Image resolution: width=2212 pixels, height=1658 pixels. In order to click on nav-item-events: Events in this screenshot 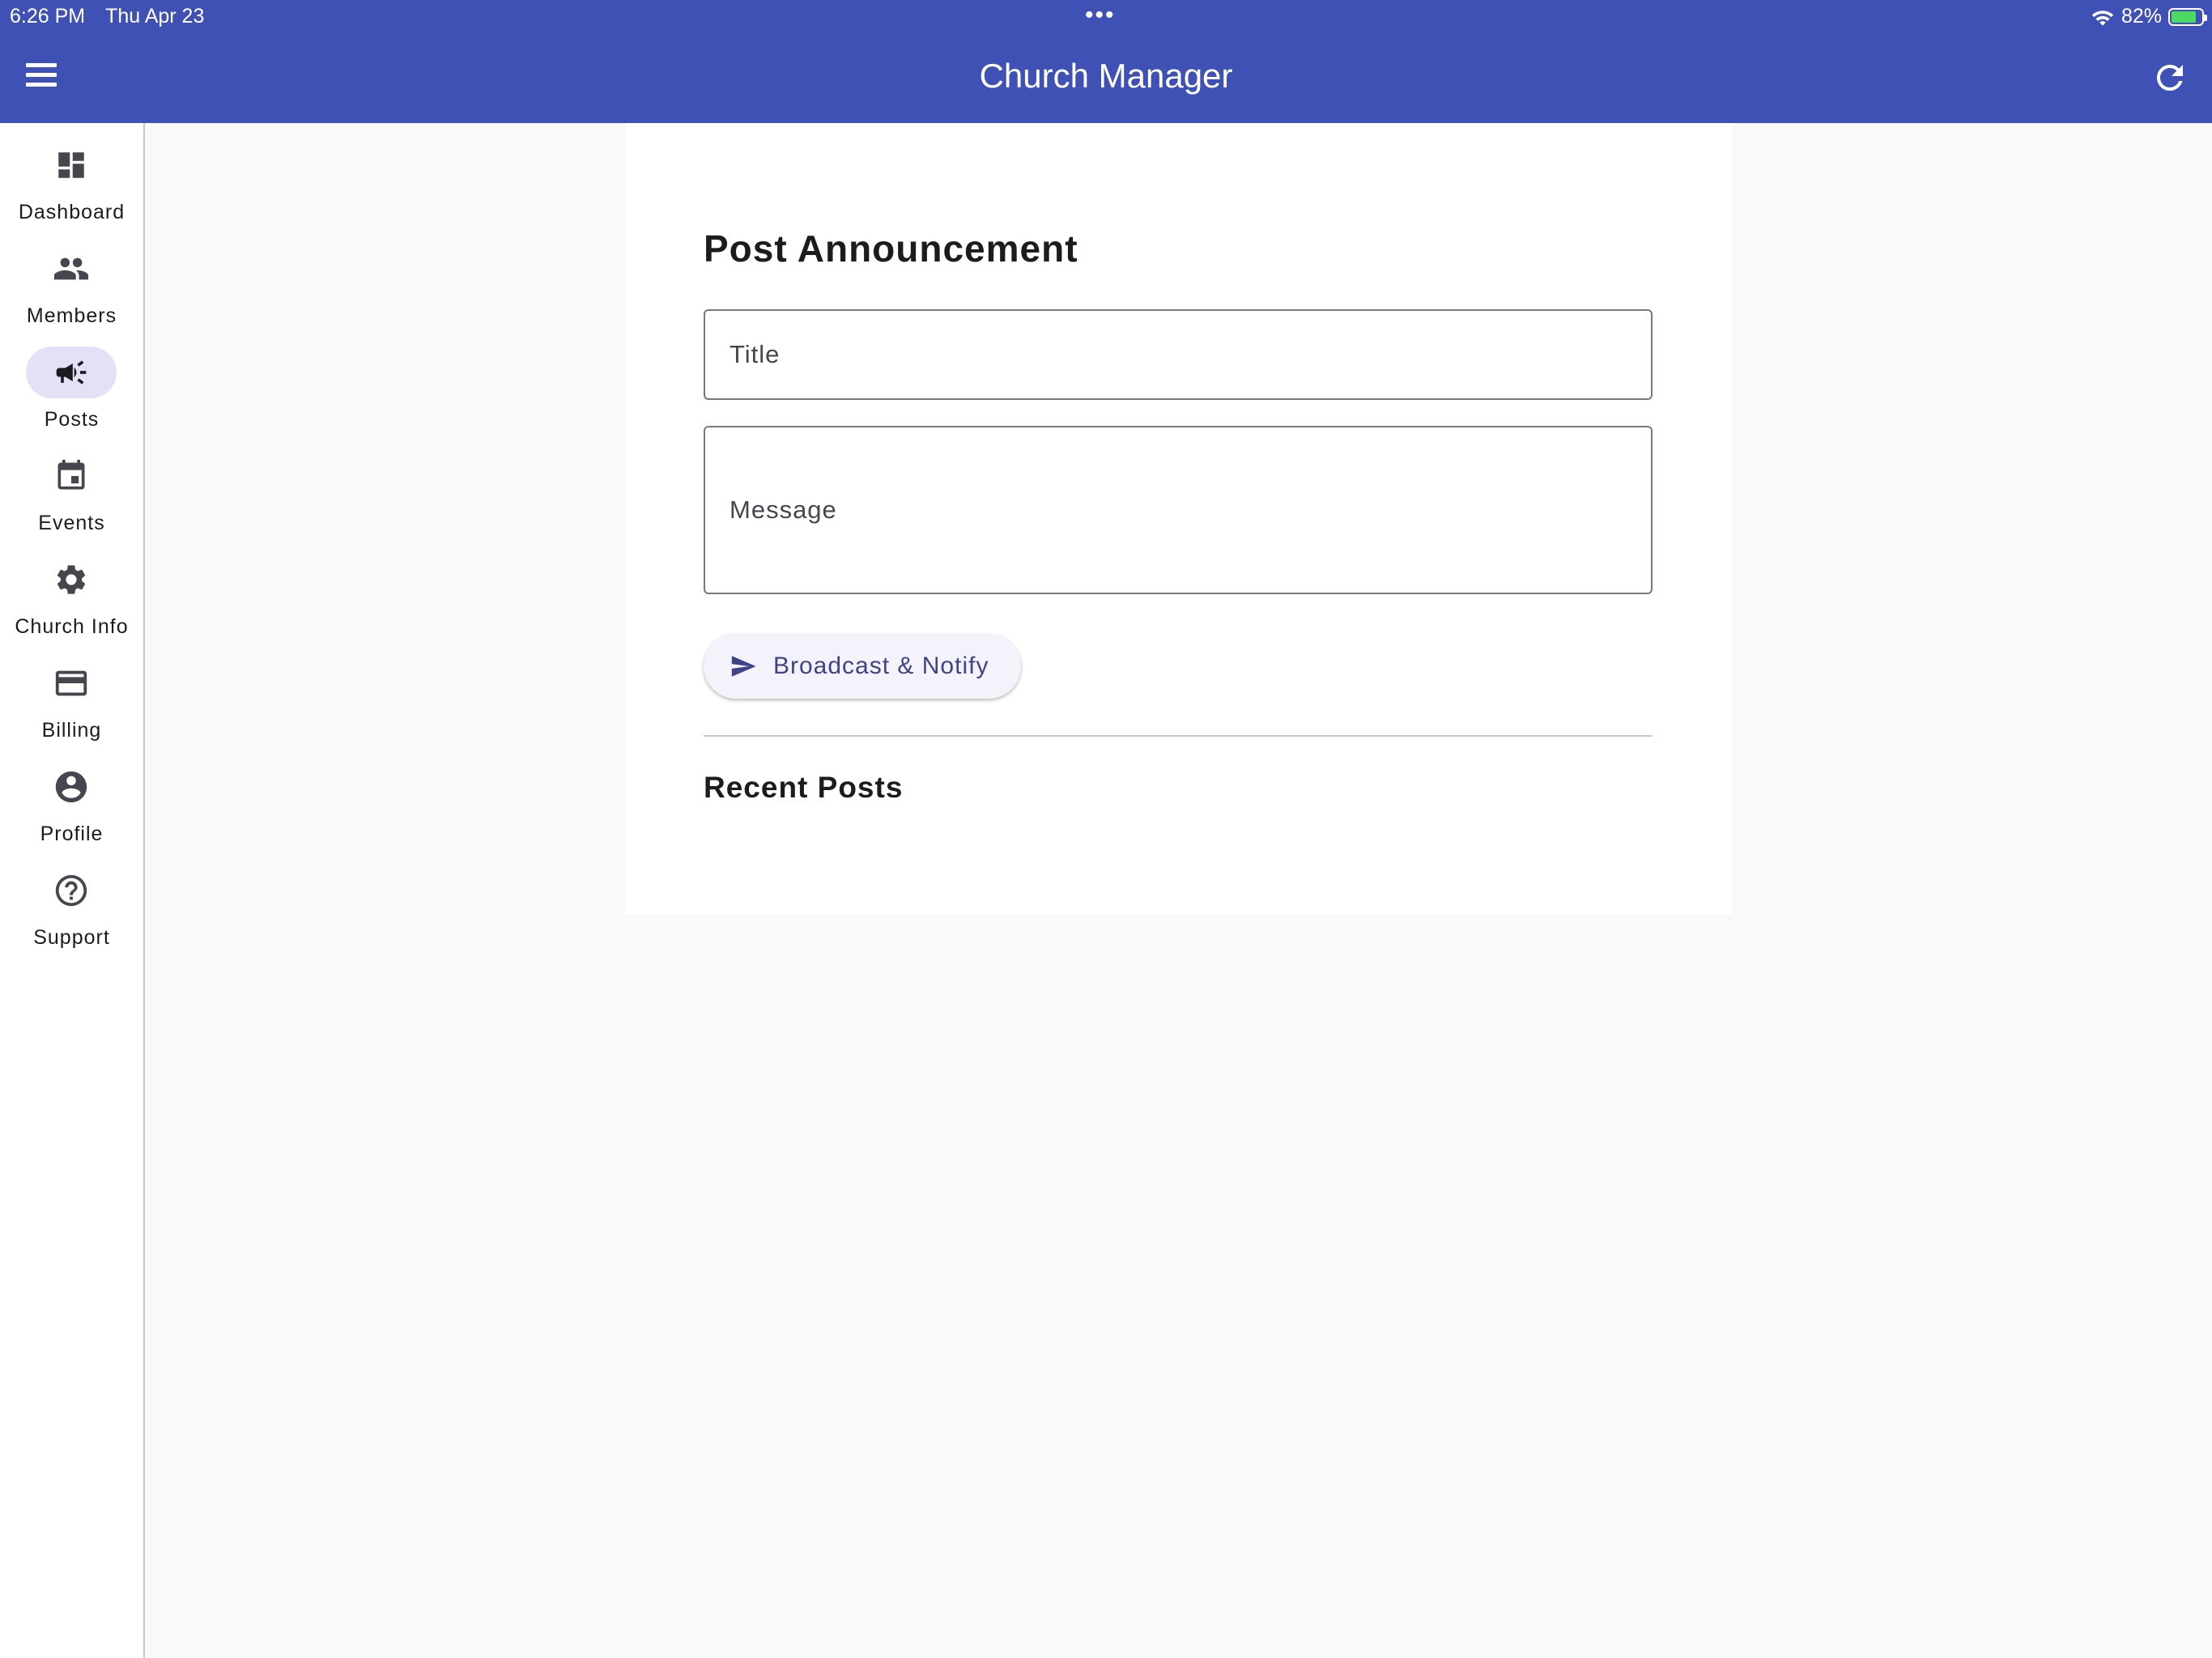, I will do `click(72, 502)`.